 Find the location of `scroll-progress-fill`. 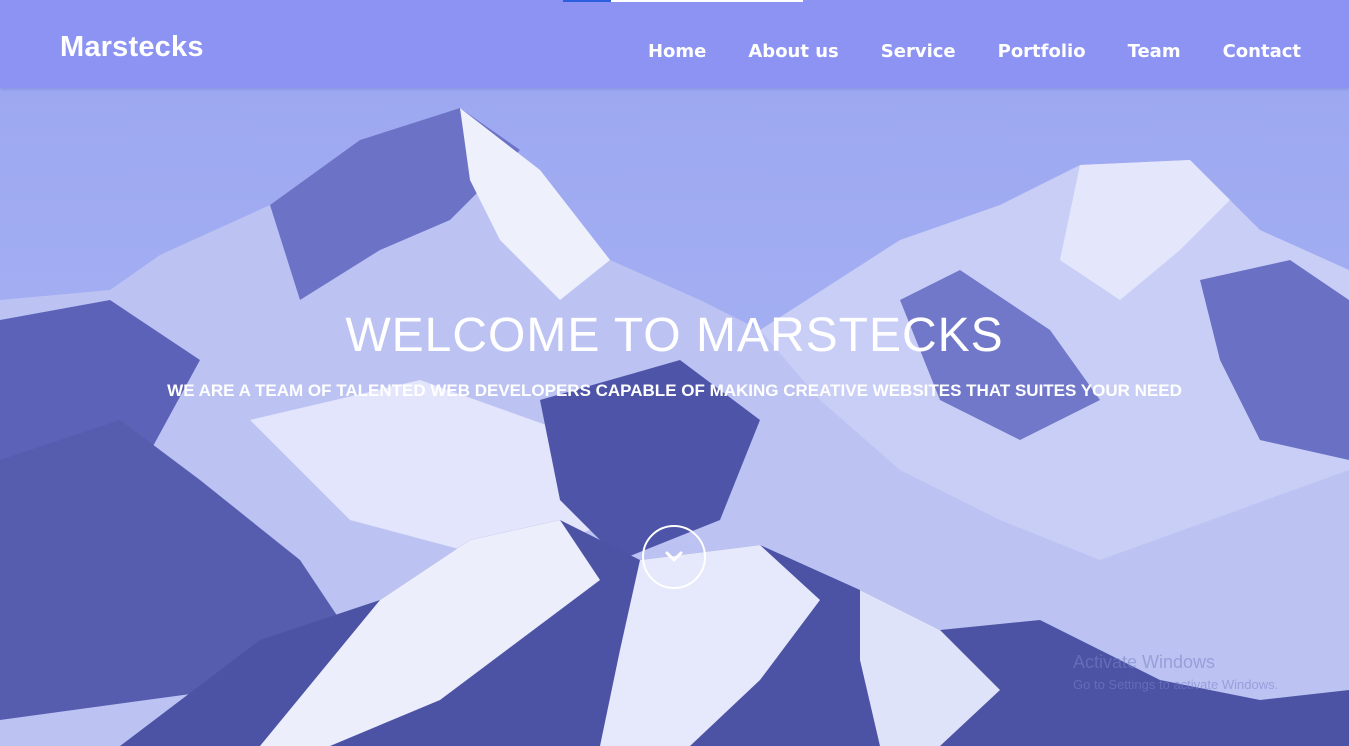

scroll-progress-fill is located at coordinates (587, 1).